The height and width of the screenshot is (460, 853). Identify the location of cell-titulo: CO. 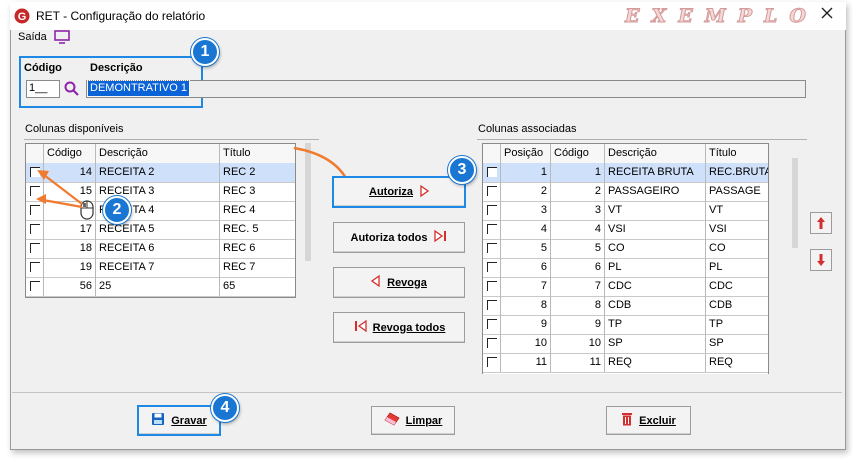
(717, 248).